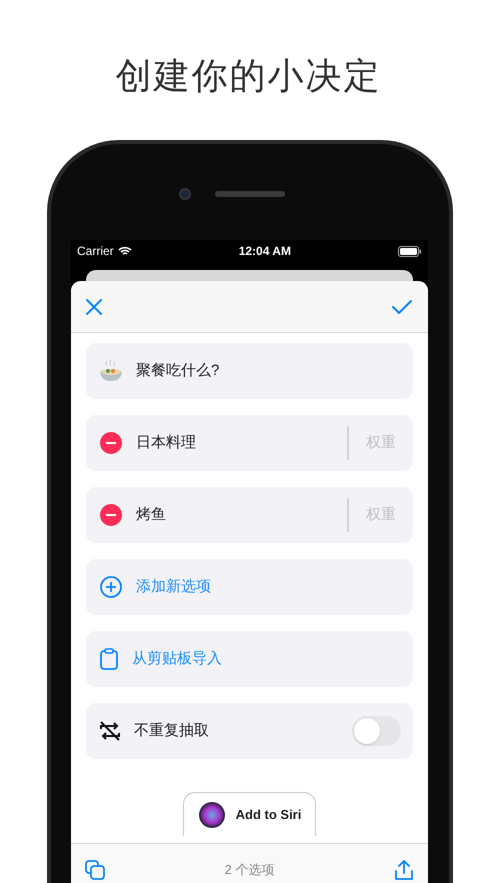  Describe the element at coordinates (125, 251) in the screenshot. I see `wifi-icon` at that location.